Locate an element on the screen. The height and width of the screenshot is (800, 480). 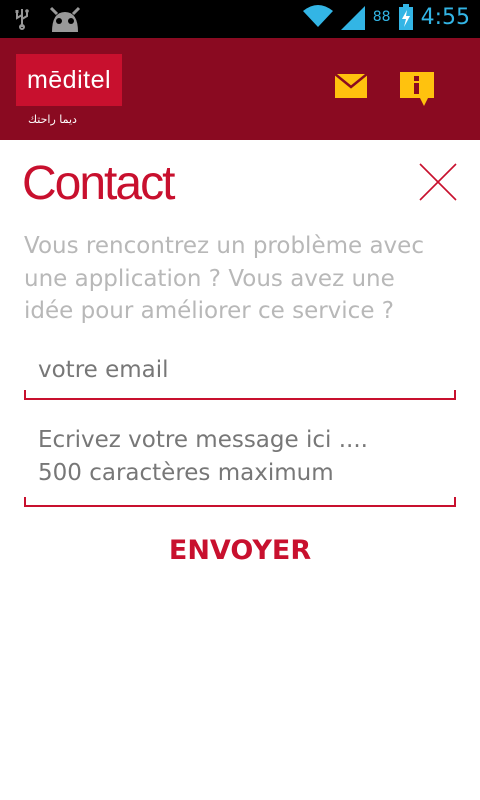
info-button is located at coordinates (417, 89).